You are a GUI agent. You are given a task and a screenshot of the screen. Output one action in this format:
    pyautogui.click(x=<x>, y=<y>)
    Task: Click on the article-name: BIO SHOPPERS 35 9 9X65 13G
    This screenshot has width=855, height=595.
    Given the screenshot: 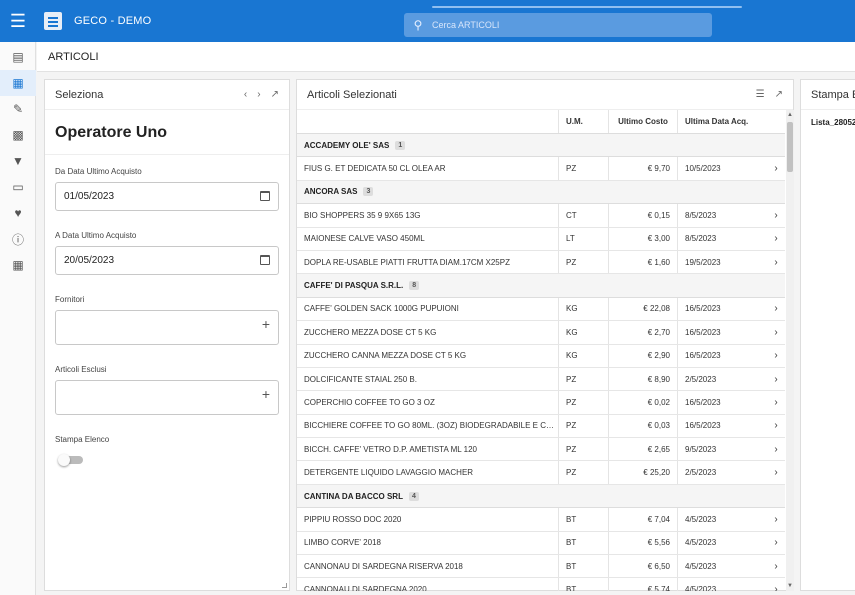 What is the action you would take?
    pyautogui.click(x=362, y=215)
    